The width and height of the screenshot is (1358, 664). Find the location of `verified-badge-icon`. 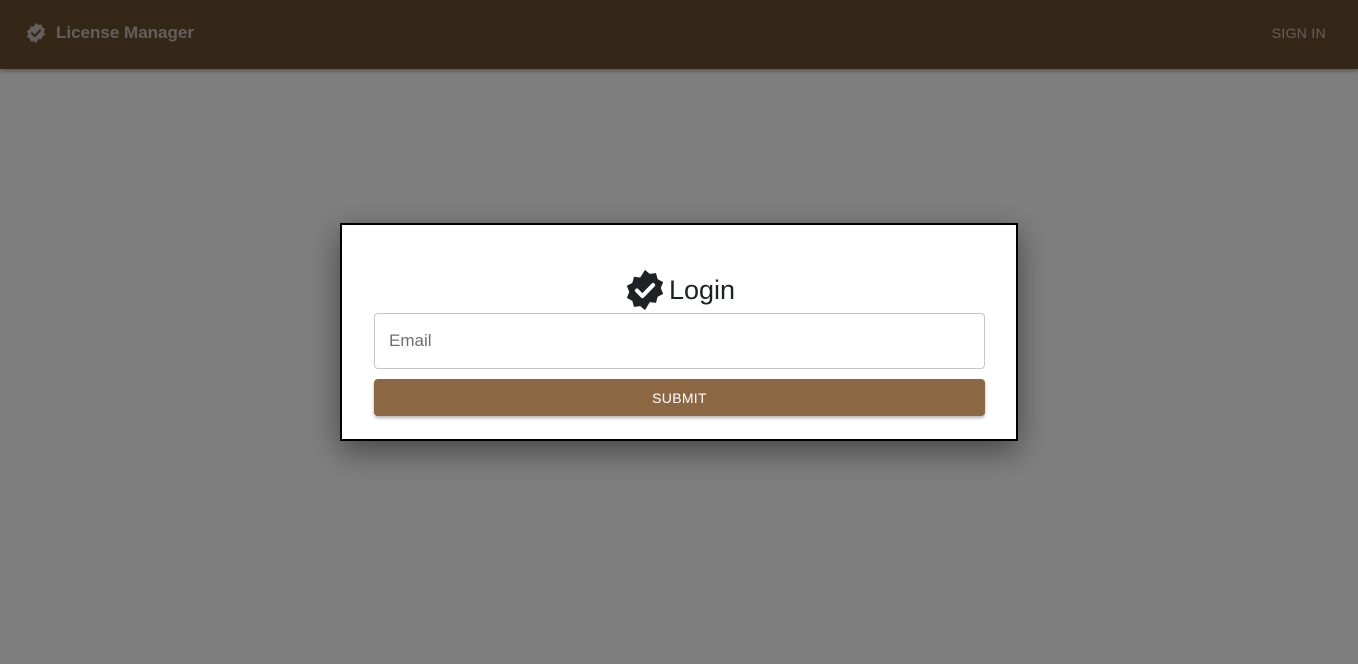

verified-badge-icon is located at coordinates (645, 290).